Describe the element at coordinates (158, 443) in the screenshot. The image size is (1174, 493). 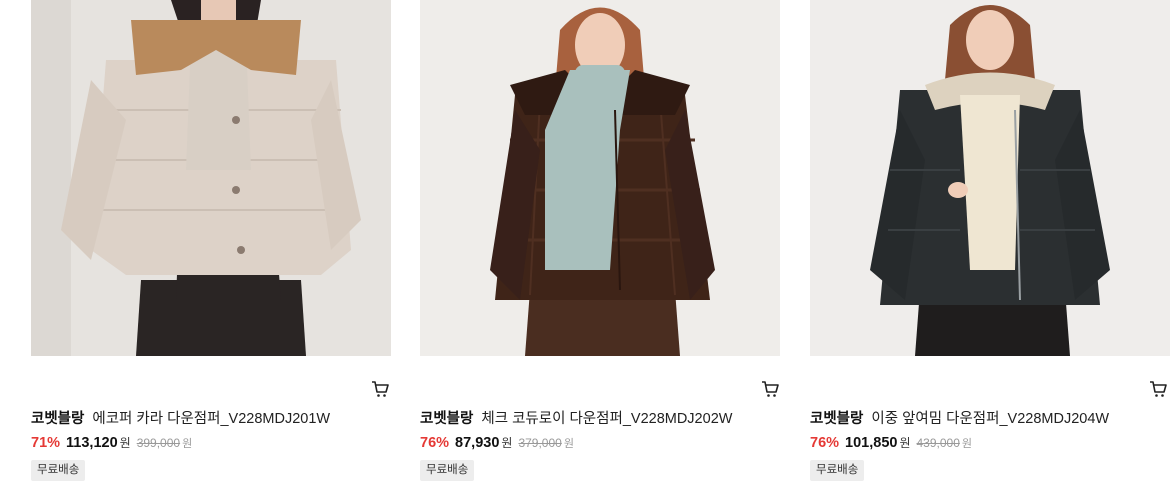
I see `original-price: 399,000` at that location.